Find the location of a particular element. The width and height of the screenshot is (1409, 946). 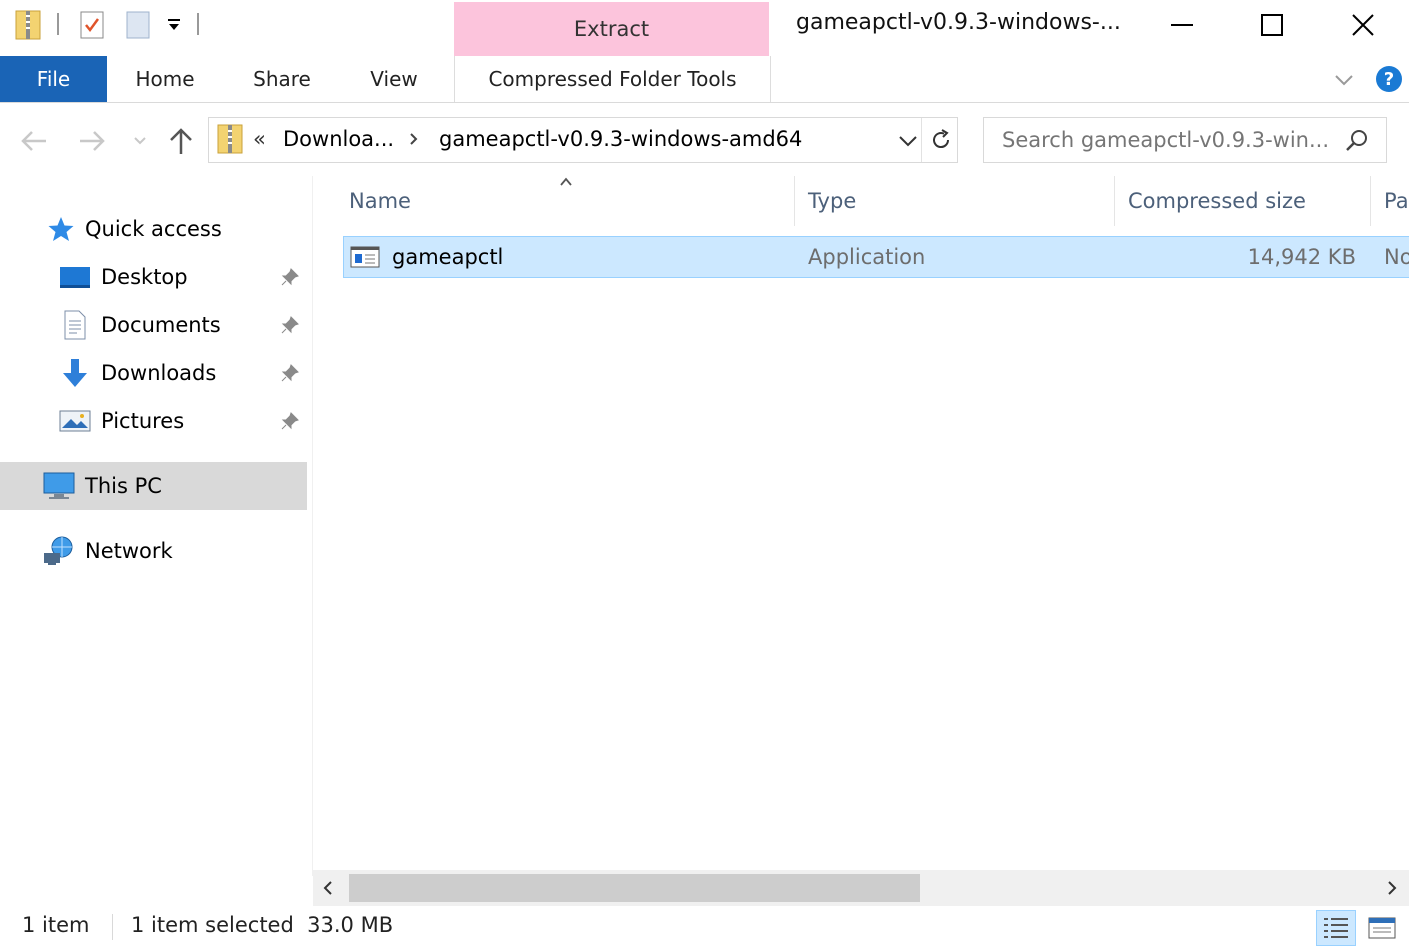

nav-documents-label: Documents is located at coordinates (161, 325).